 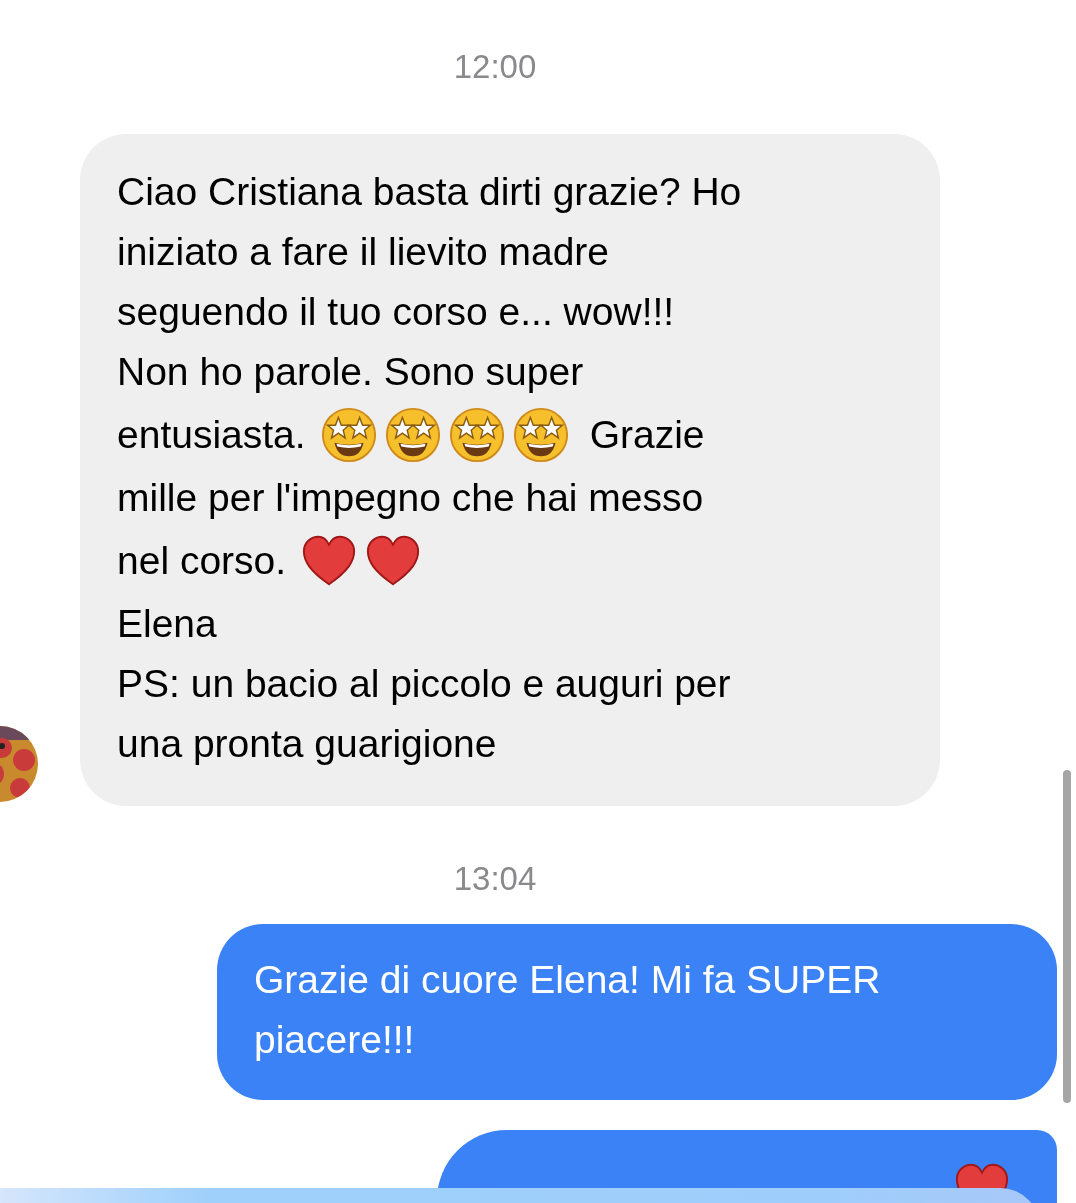 I want to click on message-text: piacere!!!, so click(x=334, y=1040).